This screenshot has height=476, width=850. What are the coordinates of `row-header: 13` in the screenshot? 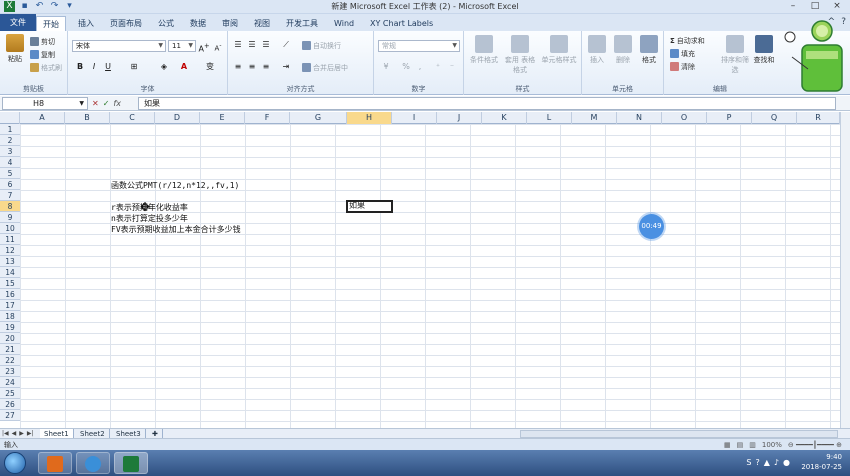 It's located at (10, 261).